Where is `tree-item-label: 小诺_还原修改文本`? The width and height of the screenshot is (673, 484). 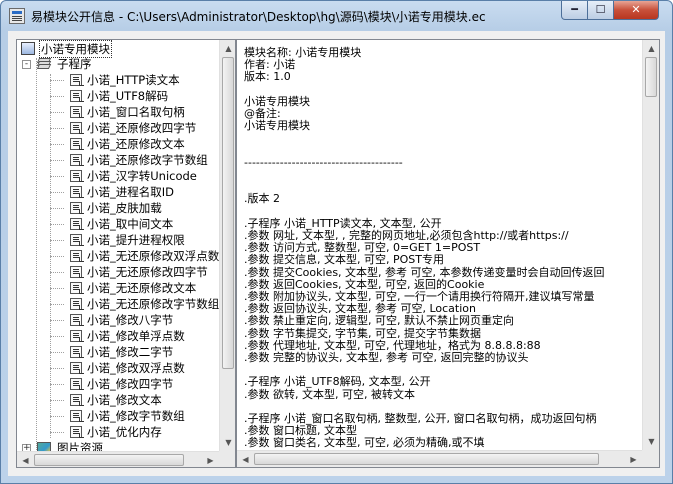 tree-item-label: 小诺_还原修改文本 is located at coordinates (136, 144).